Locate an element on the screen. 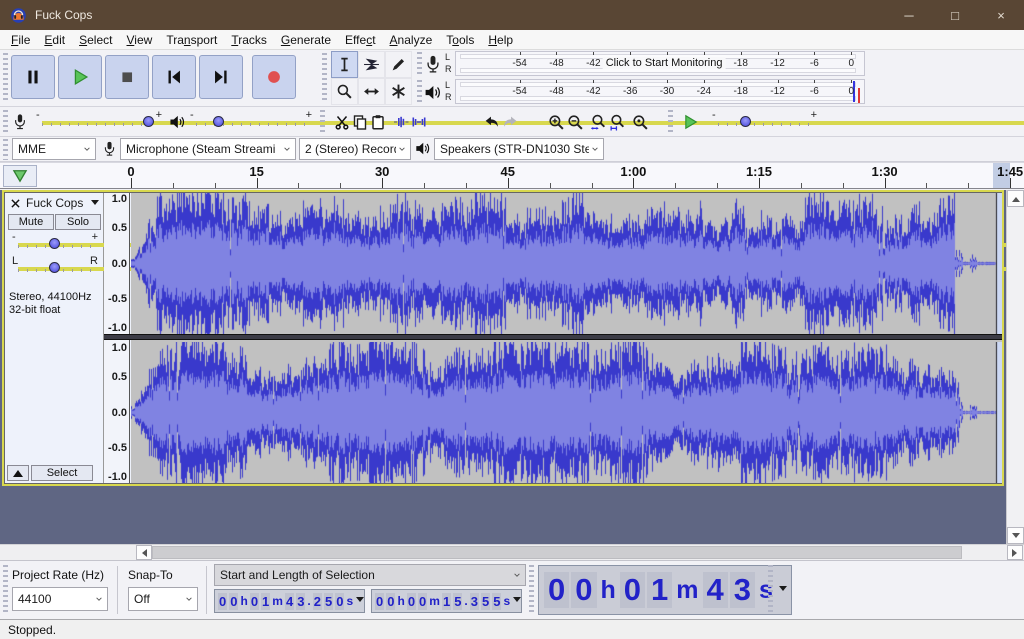  trim-audio-button is located at coordinates (401, 122).